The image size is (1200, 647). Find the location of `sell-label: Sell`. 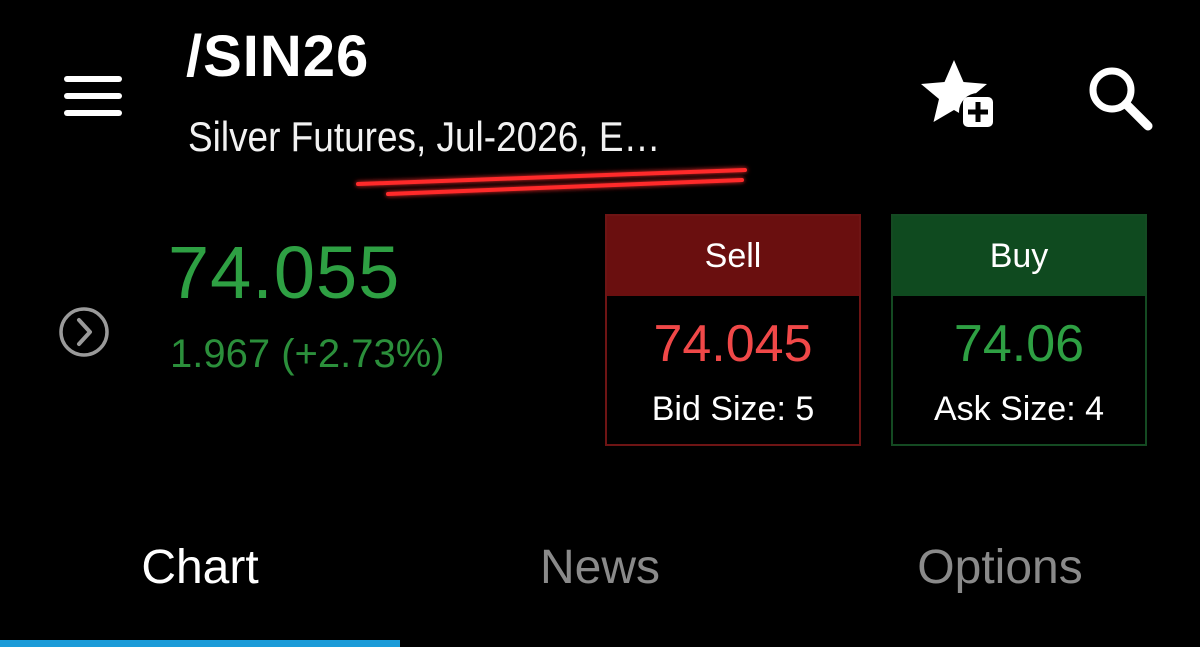

sell-label: Sell is located at coordinates (733, 256).